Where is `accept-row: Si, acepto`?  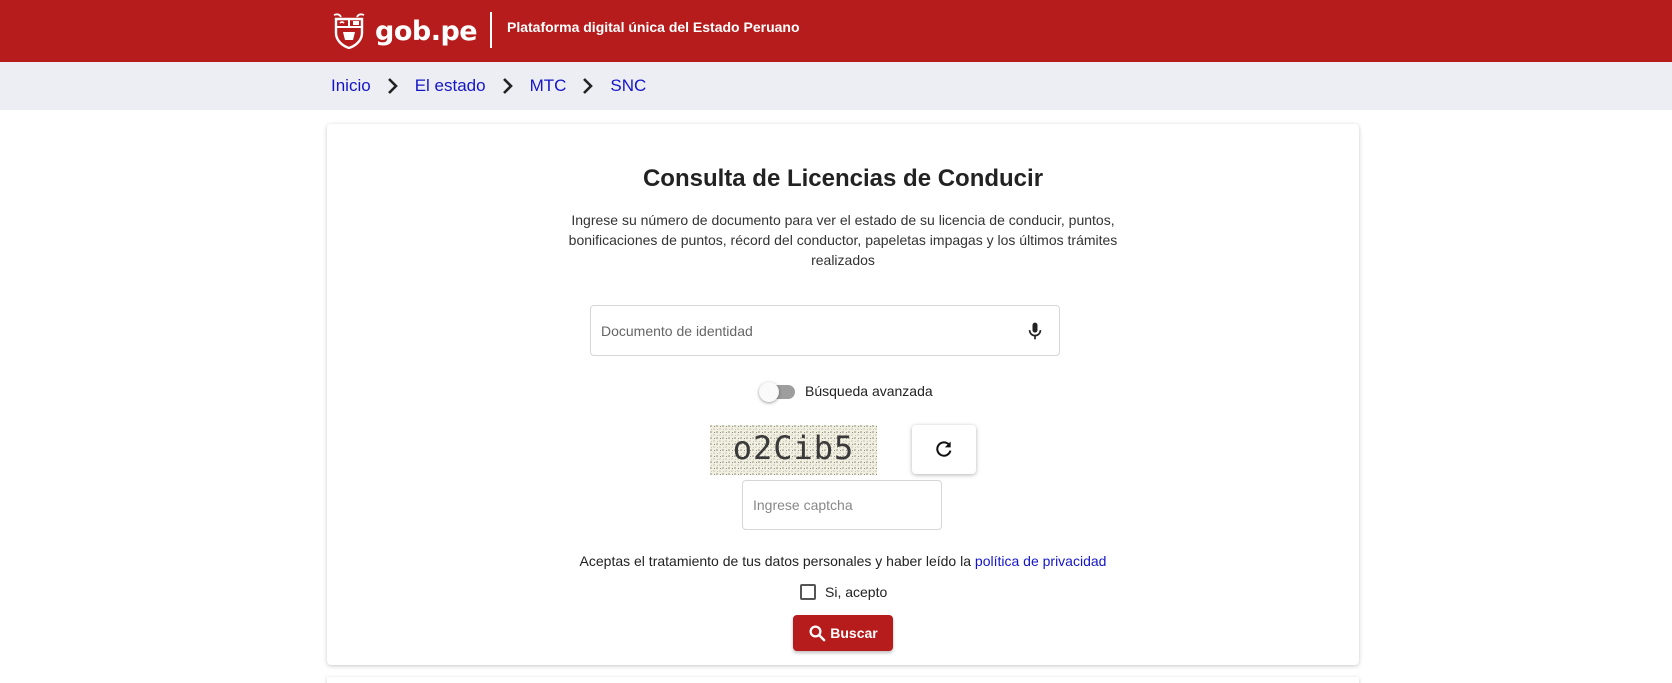 accept-row: Si, acepto is located at coordinates (843, 592).